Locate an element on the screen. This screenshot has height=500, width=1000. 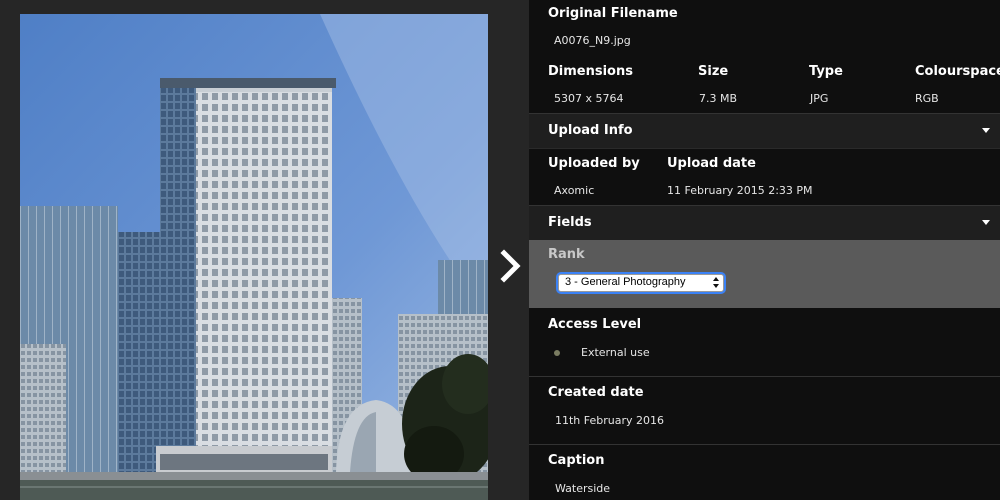
created-date-value: 11th February 2016 is located at coordinates (610, 420).